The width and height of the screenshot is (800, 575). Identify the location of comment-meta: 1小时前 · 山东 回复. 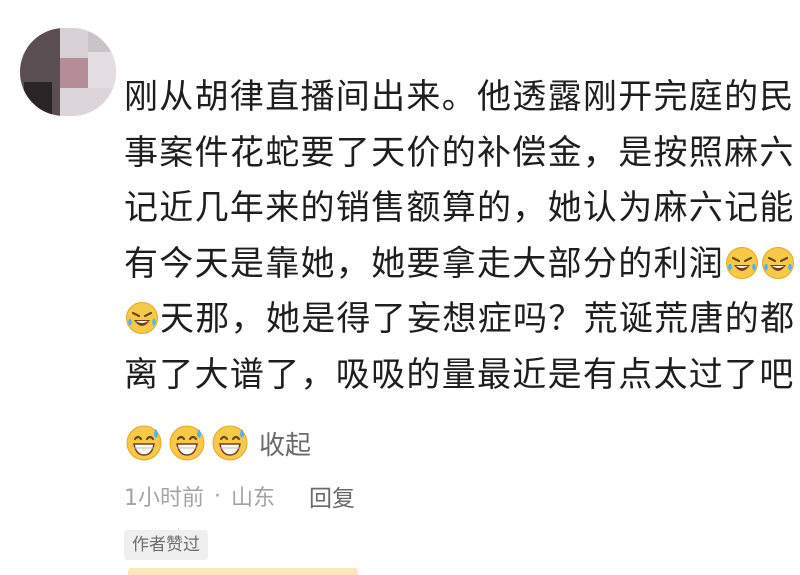
(239, 496).